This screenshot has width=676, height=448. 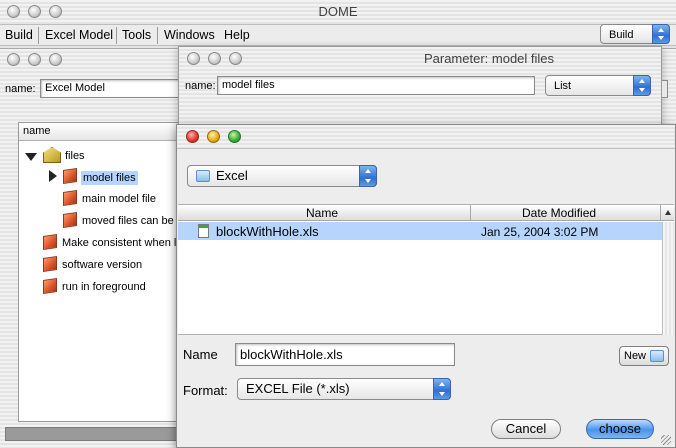 What do you see at coordinates (644, 356) in the screenshot?
I see `new-folder-button: New` at bounding box center [644, 356].